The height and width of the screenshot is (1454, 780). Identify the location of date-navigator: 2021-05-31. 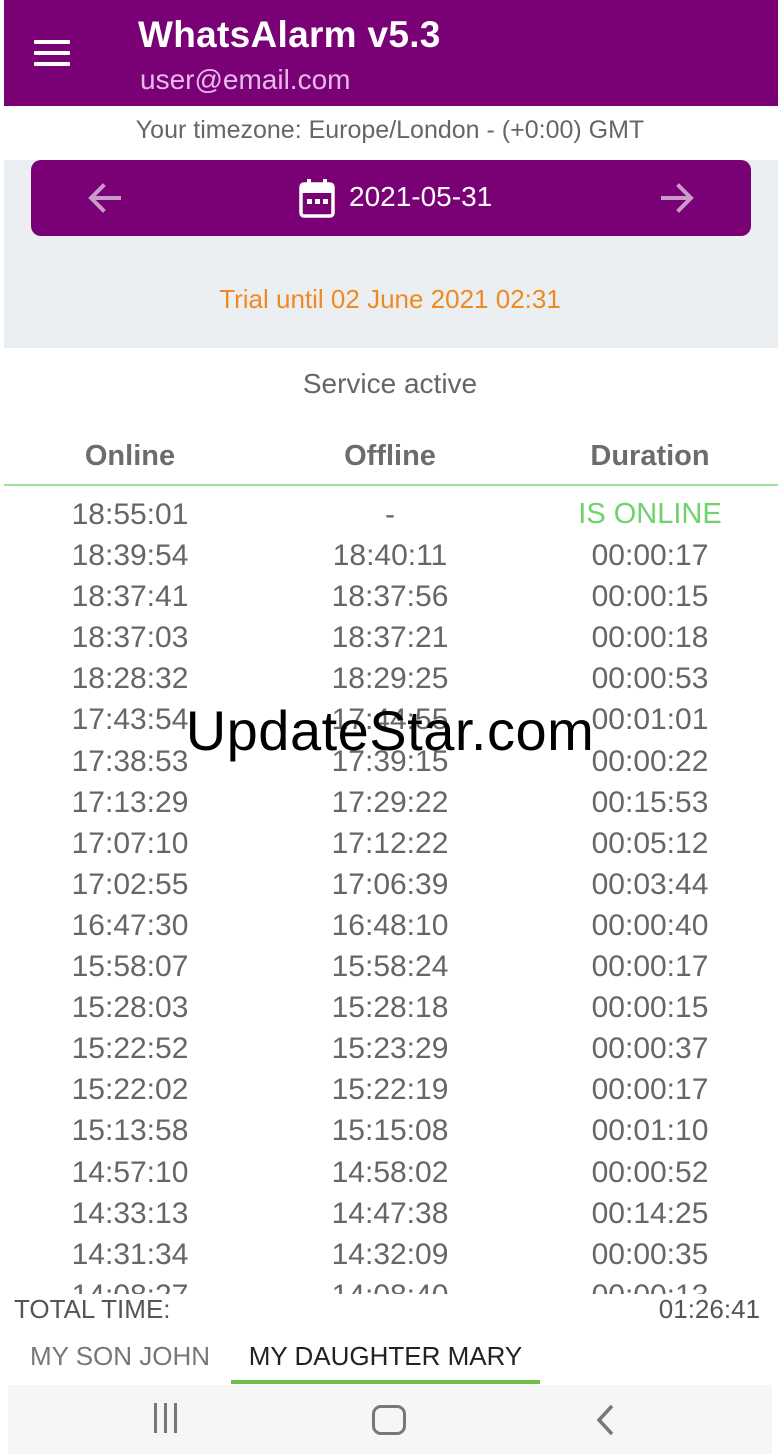
(391, 198).